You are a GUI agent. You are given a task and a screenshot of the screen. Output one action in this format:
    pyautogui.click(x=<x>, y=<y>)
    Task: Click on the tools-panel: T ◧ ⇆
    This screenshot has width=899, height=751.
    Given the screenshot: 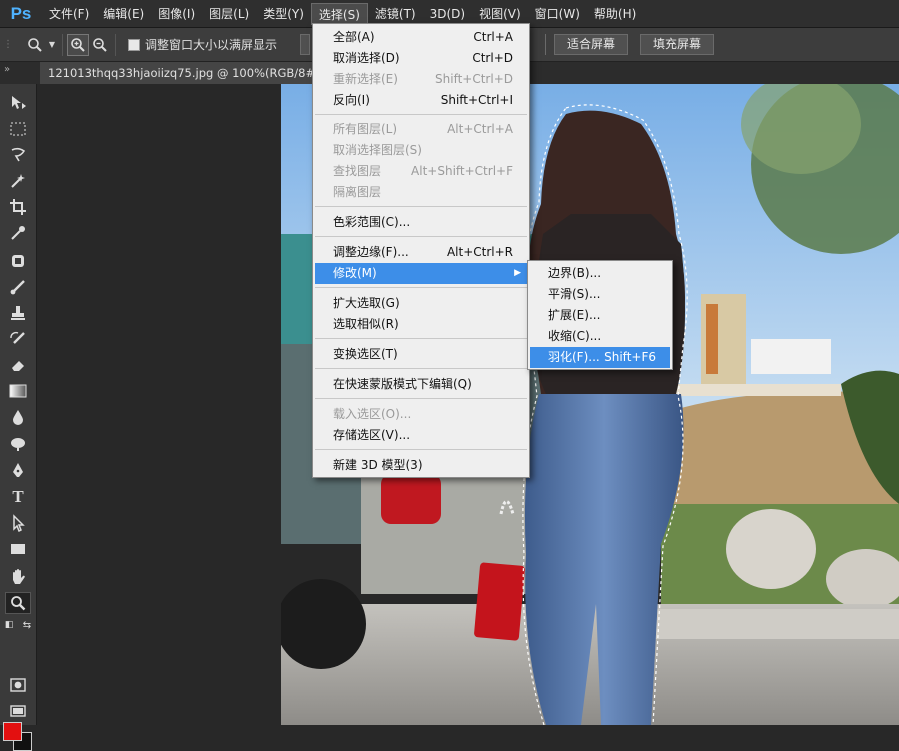 What is the action you would take?
    pyautogui.click(x=18, y=417)
    